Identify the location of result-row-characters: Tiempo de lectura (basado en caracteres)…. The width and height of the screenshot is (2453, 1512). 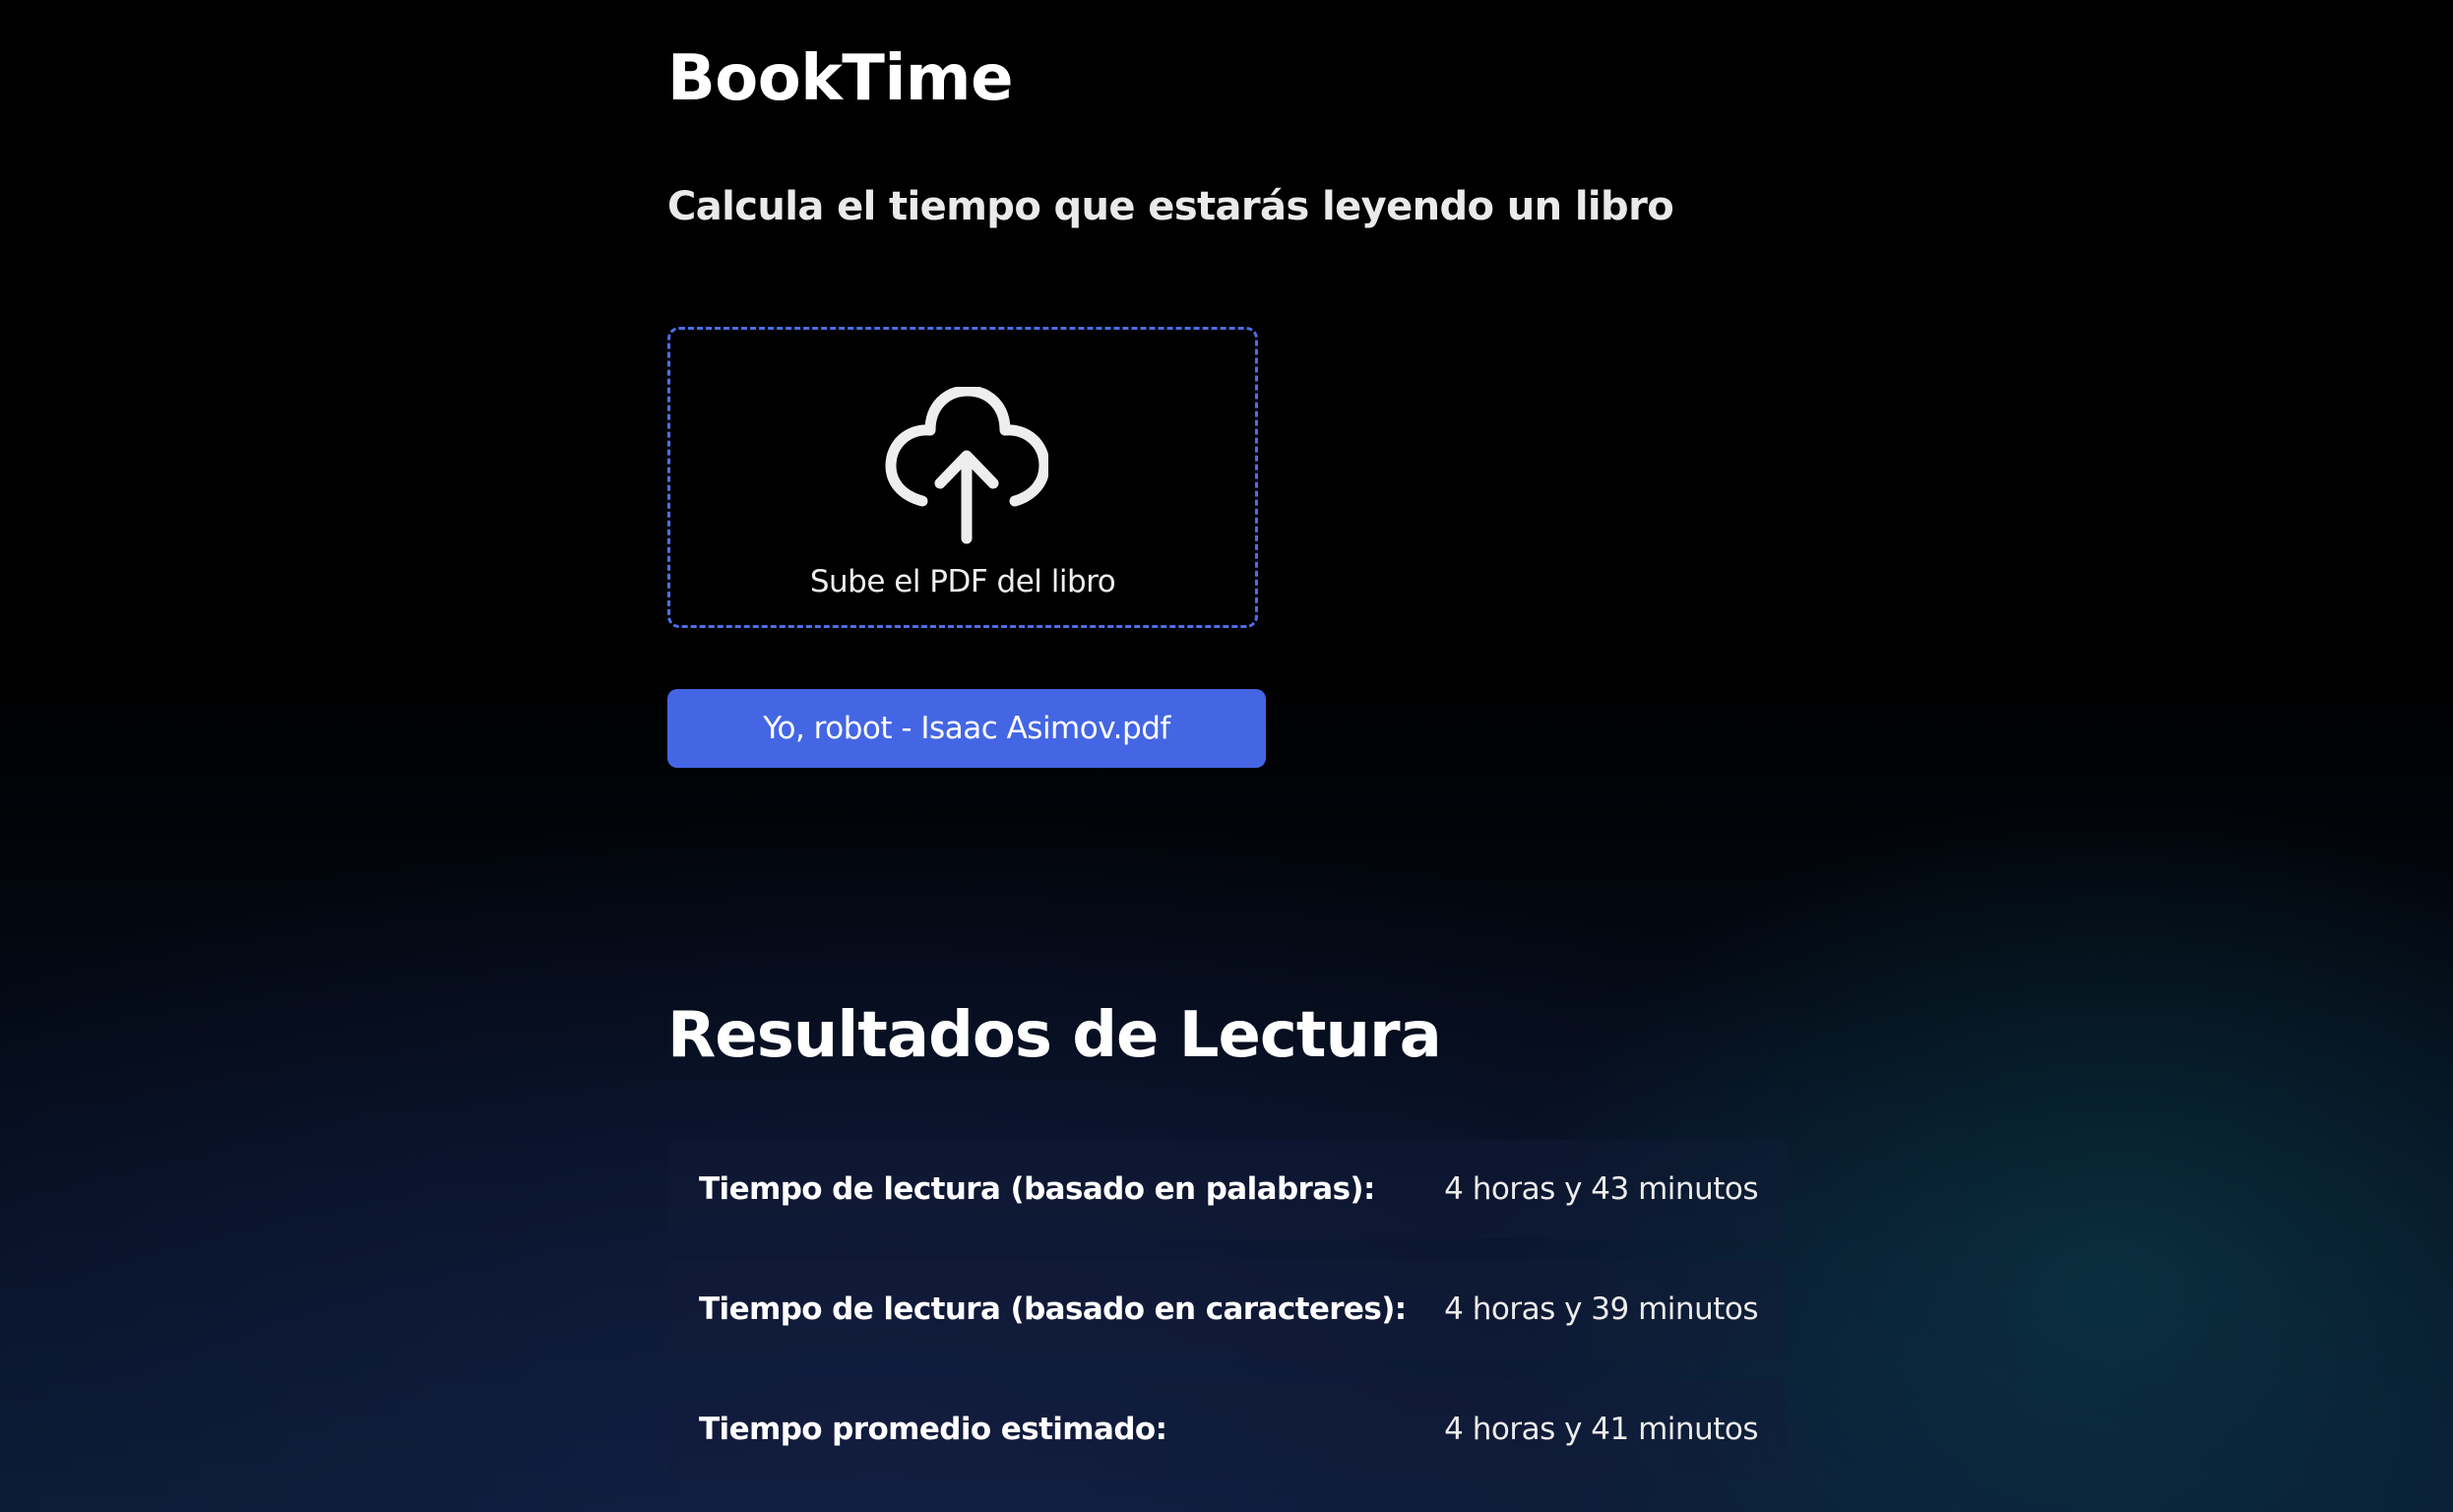
(1228, 1309).